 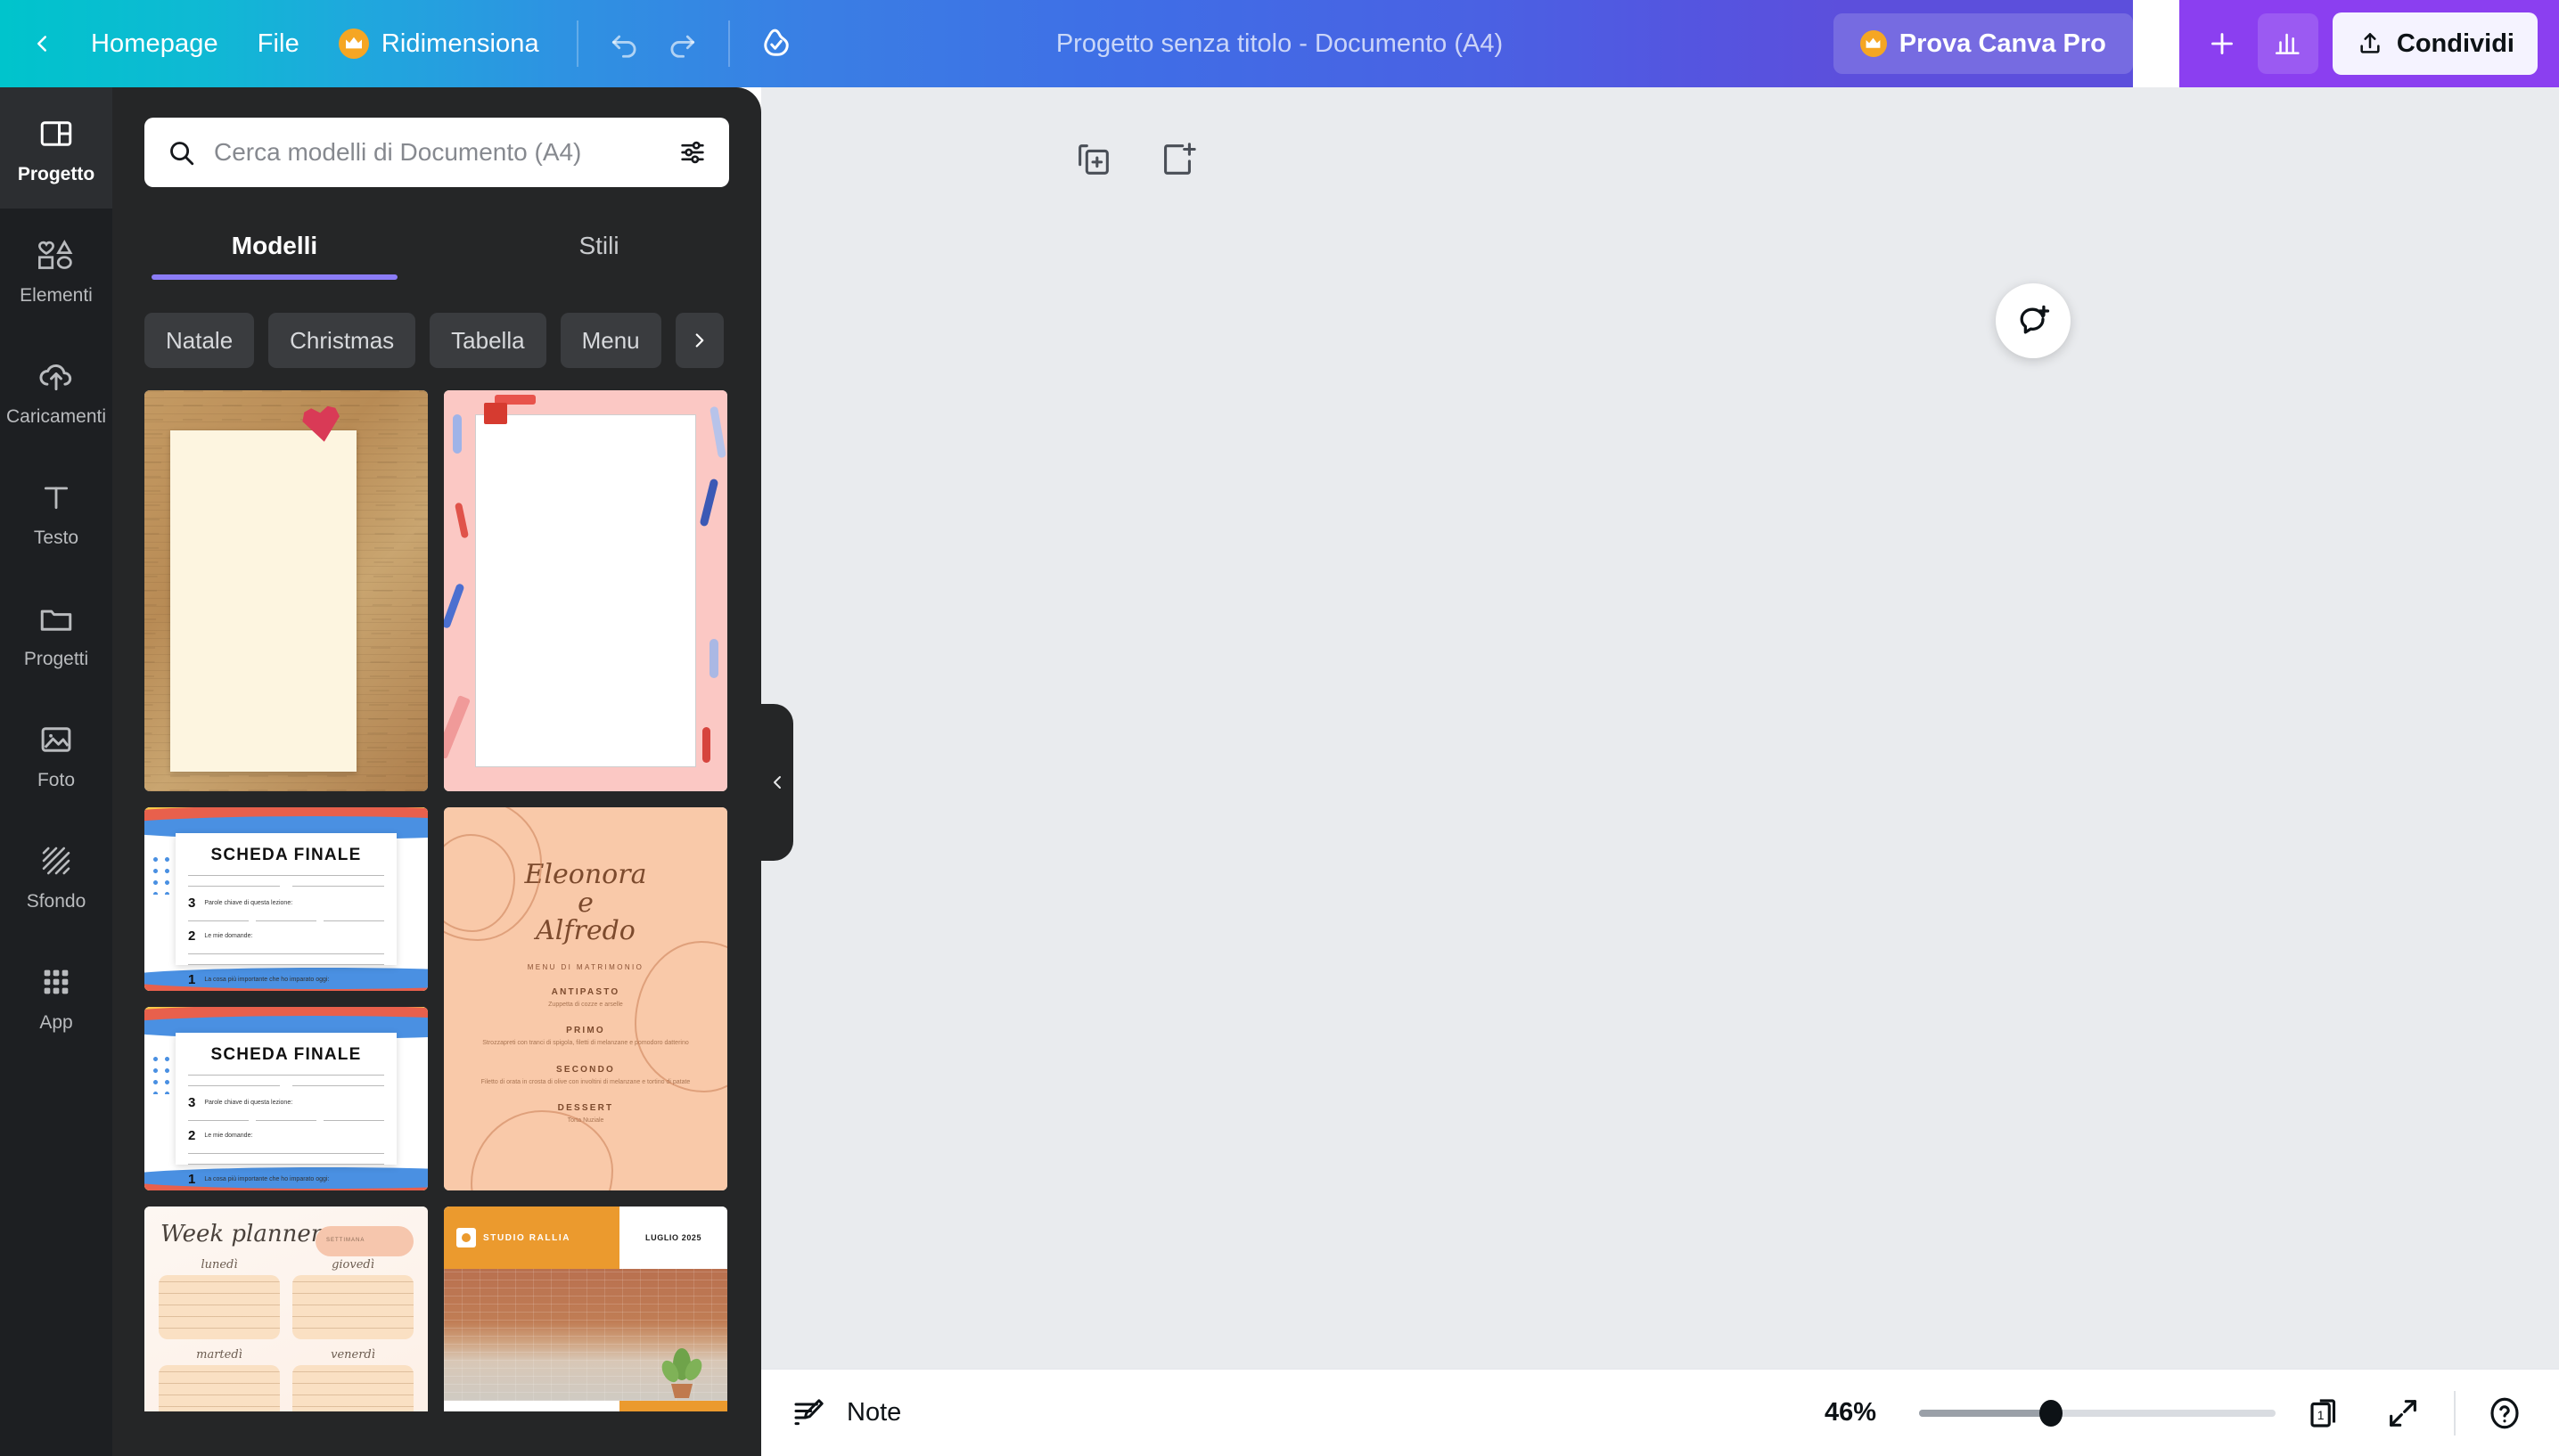 I want to click on bar-chart-icon, so click(x=2287, y=43).